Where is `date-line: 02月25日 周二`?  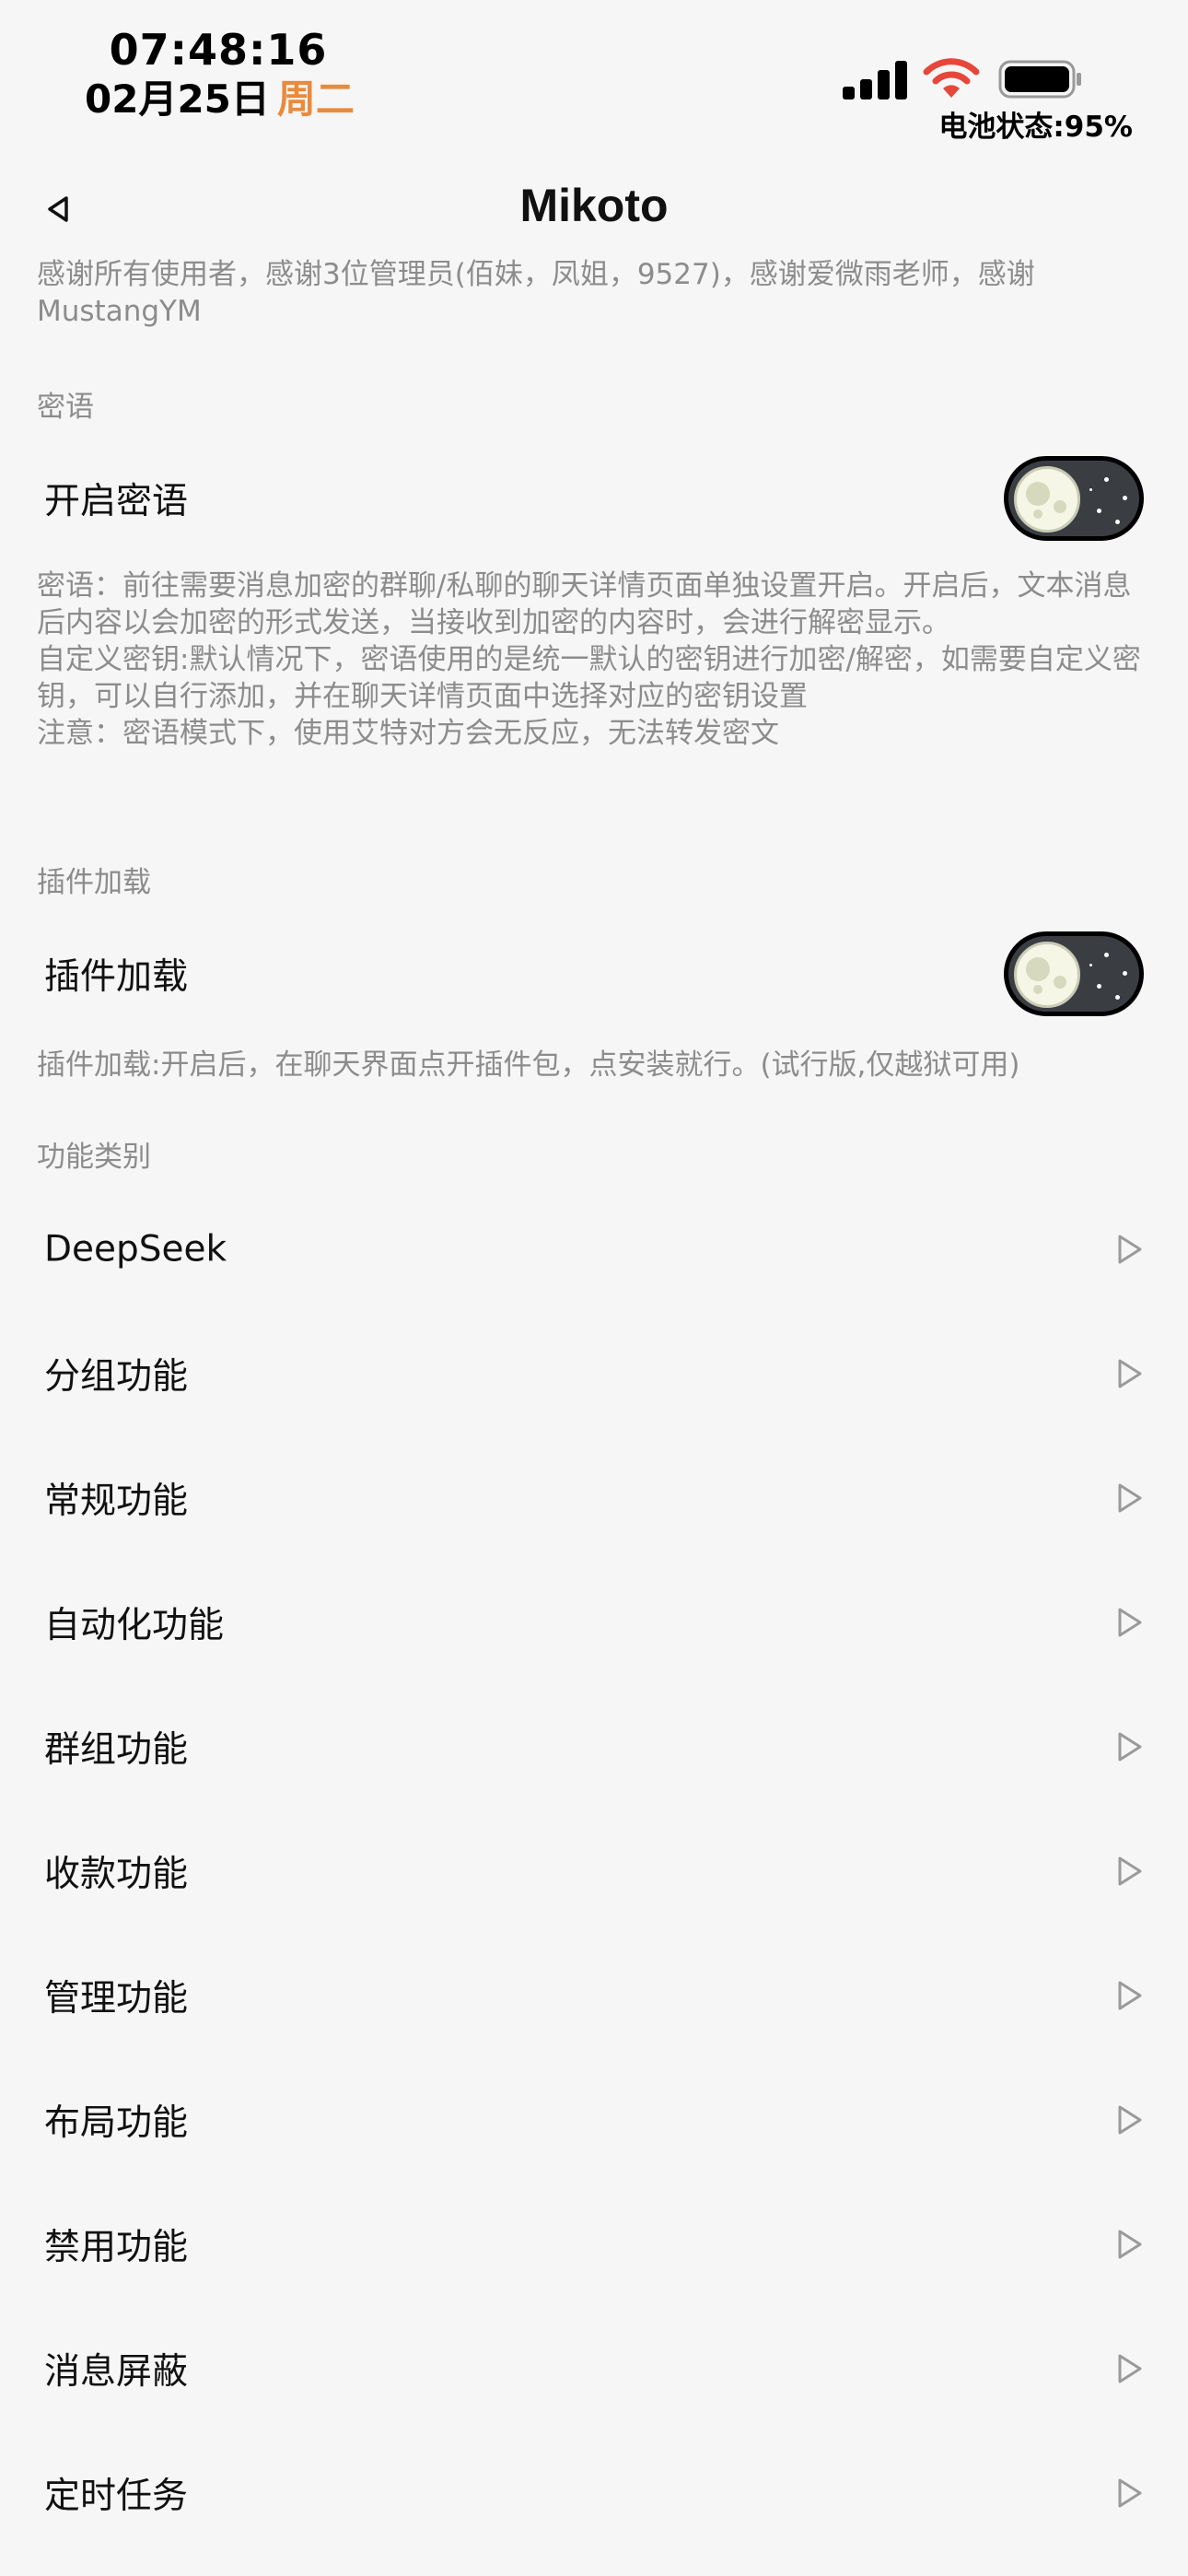
date-line: 02月25日 周二 is located at coordinates (220, 99).